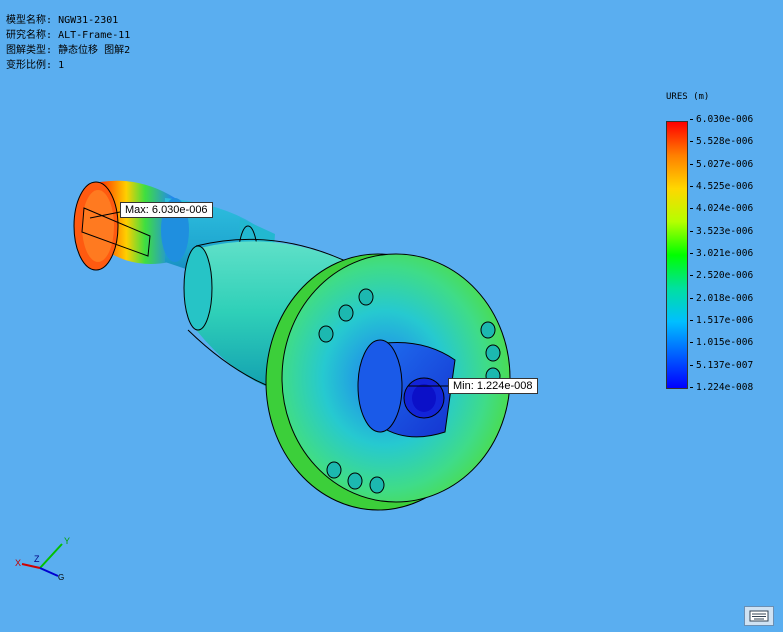  Describe the element at coordinates (18, 563) in the screenshot. I see `axis-x-label: X` at that location.